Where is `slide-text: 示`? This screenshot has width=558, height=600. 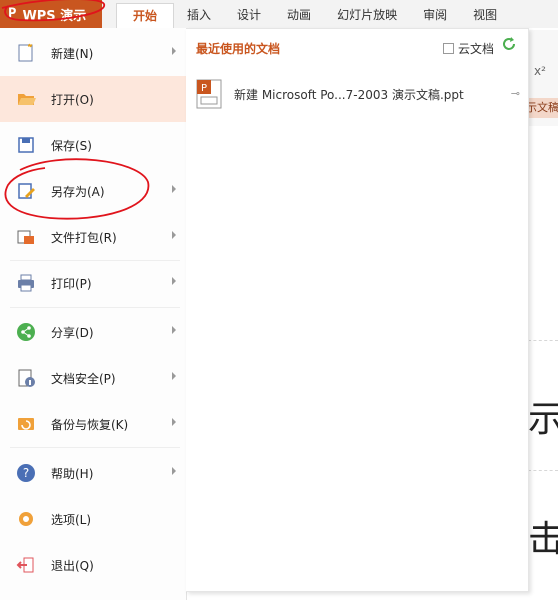
slide-text: 示 is located at coordinates (543, 419).